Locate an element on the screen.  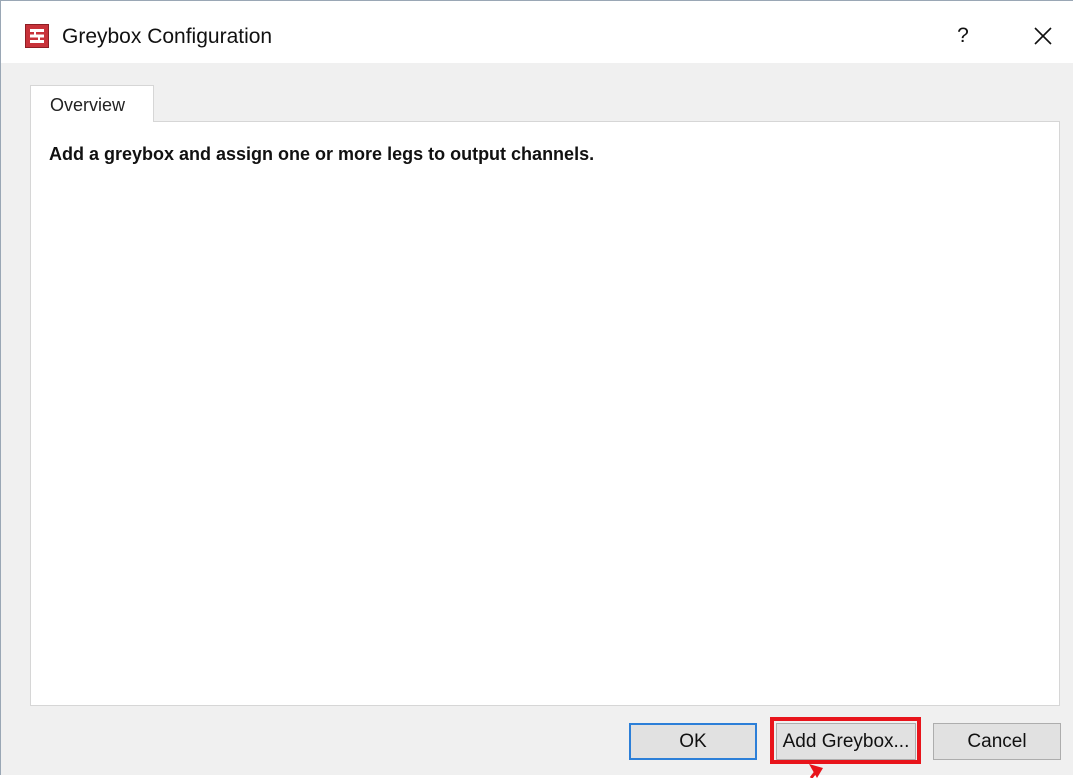
dialog-title: Greybox Configuration is located at coordinates (167, 36).